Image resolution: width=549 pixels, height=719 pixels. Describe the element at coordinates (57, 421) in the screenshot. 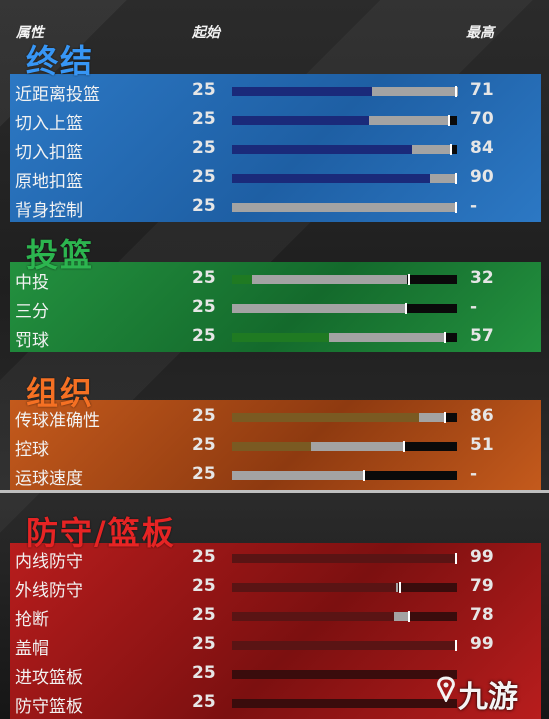

I see `attribute-label: 传球准确性` at that location.